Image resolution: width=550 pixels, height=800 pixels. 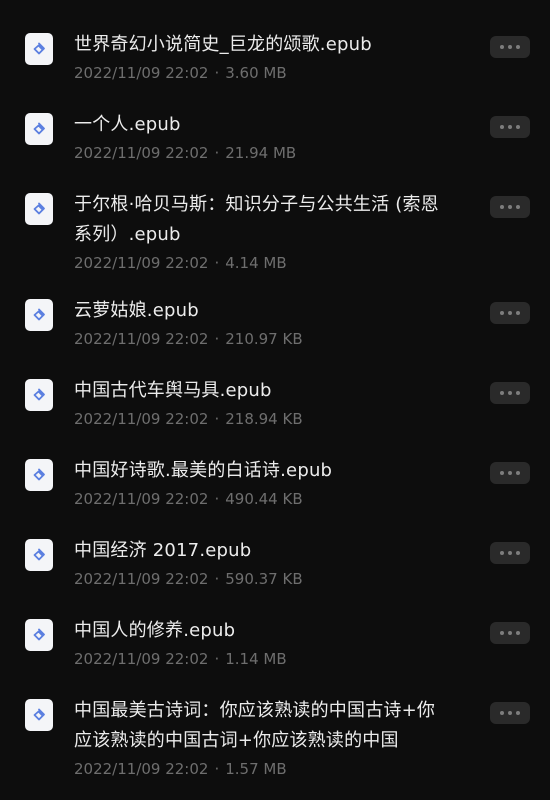 What do you see at coordinates (255, 725) in the screenshot?
I see `file-name: 中国最美古诗词：你应该熟读的中国古诗+你应该熟读的中国古词+你应该熟读的中国` at bounding box center [255, 725].